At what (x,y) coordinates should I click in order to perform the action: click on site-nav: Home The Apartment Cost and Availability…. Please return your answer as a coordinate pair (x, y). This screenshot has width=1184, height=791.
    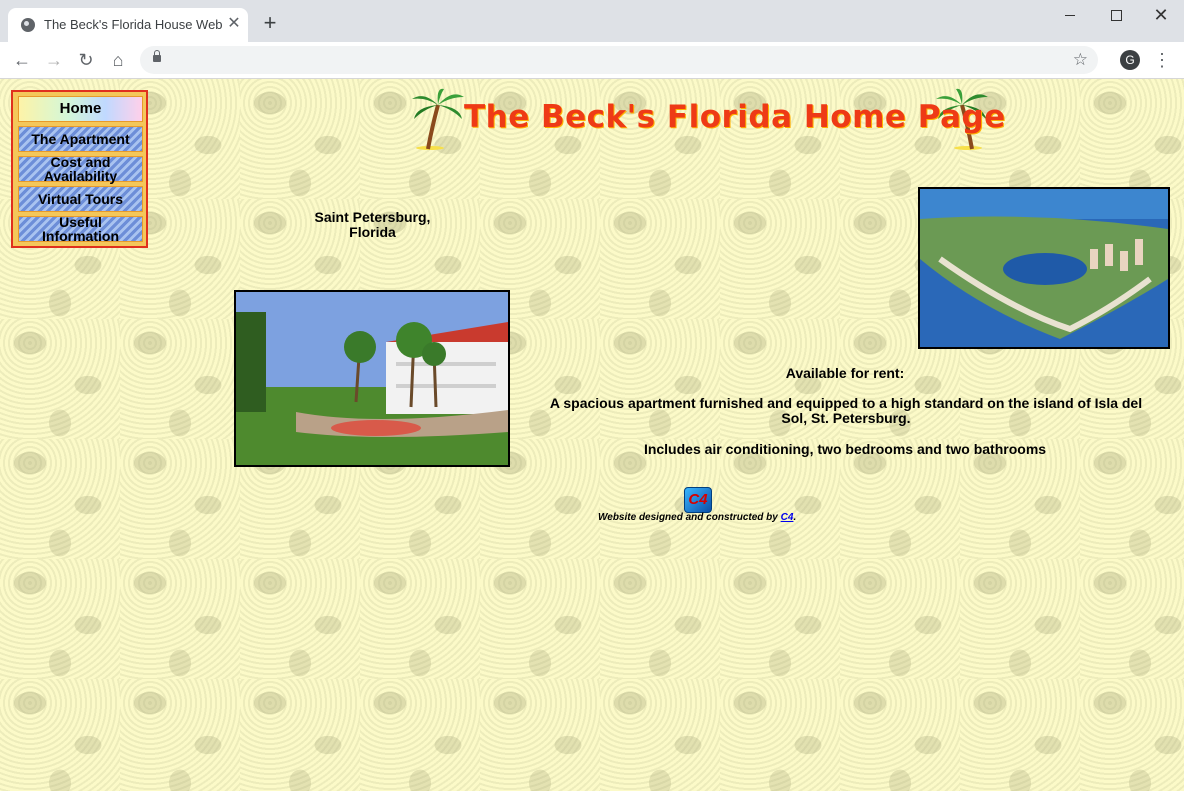
    Looking at the image, I should click on (79, 169).